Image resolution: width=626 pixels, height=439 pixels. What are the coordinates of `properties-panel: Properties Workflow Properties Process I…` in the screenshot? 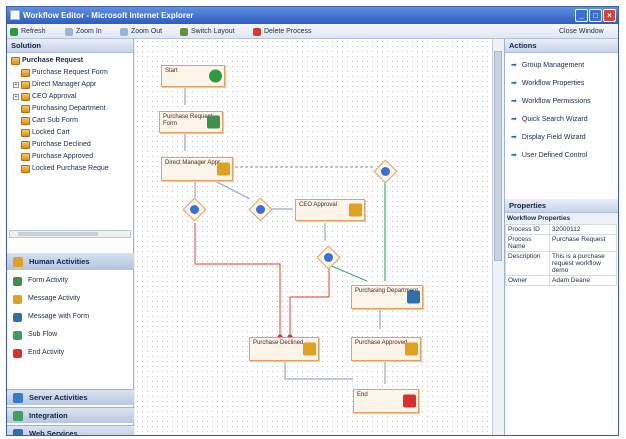 It's located at (561, 242).